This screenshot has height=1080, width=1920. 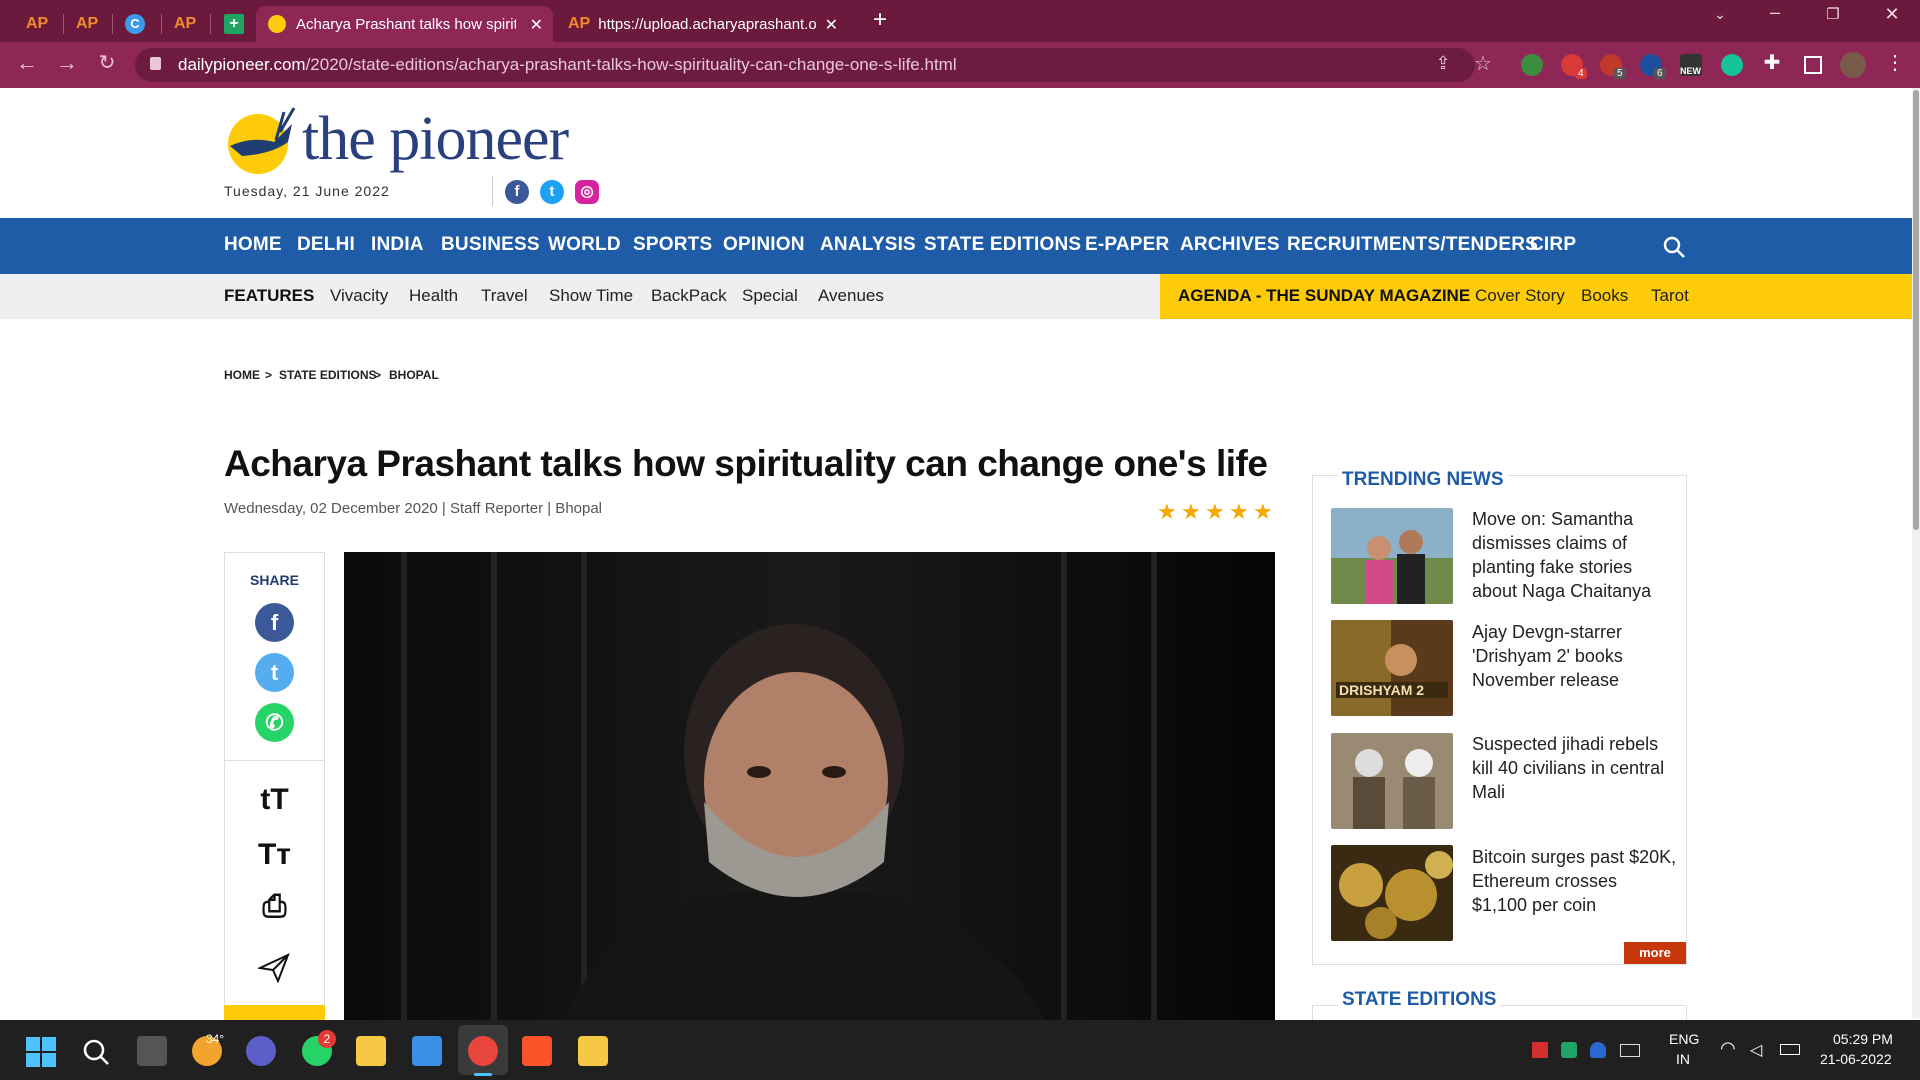 What do you see at coordinates (764, 245) in the screenshot?
I see `nav-opinion: OPINION` at bounding box center [764, 245].